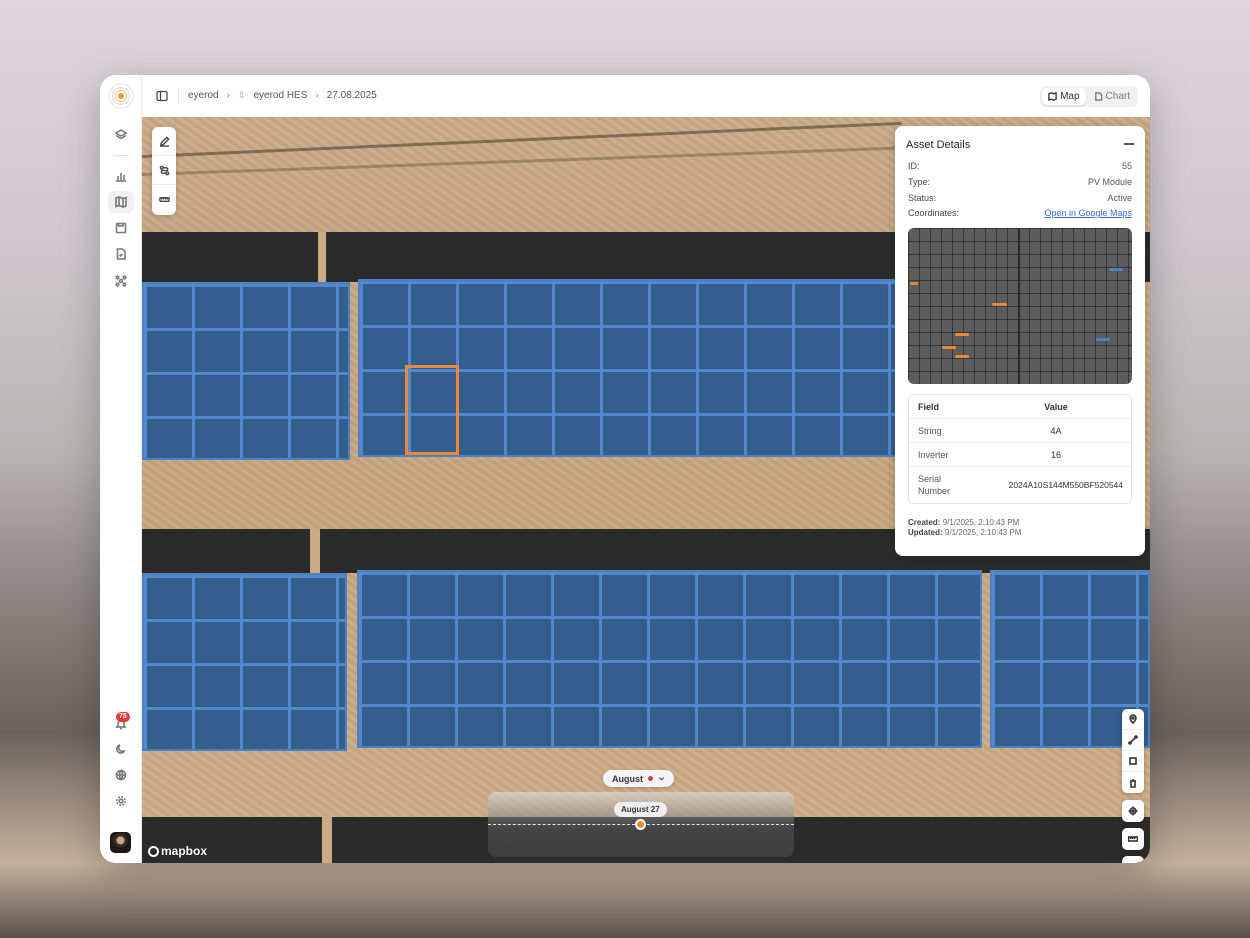 Image resolution: width=1250 pixels, height=938 pixels. What do you see at coordinates (983, 532) in the screenshot?
I see `updated-value: 9/1/2025, 2:10:43 PM` at bounding box center [983, 532].